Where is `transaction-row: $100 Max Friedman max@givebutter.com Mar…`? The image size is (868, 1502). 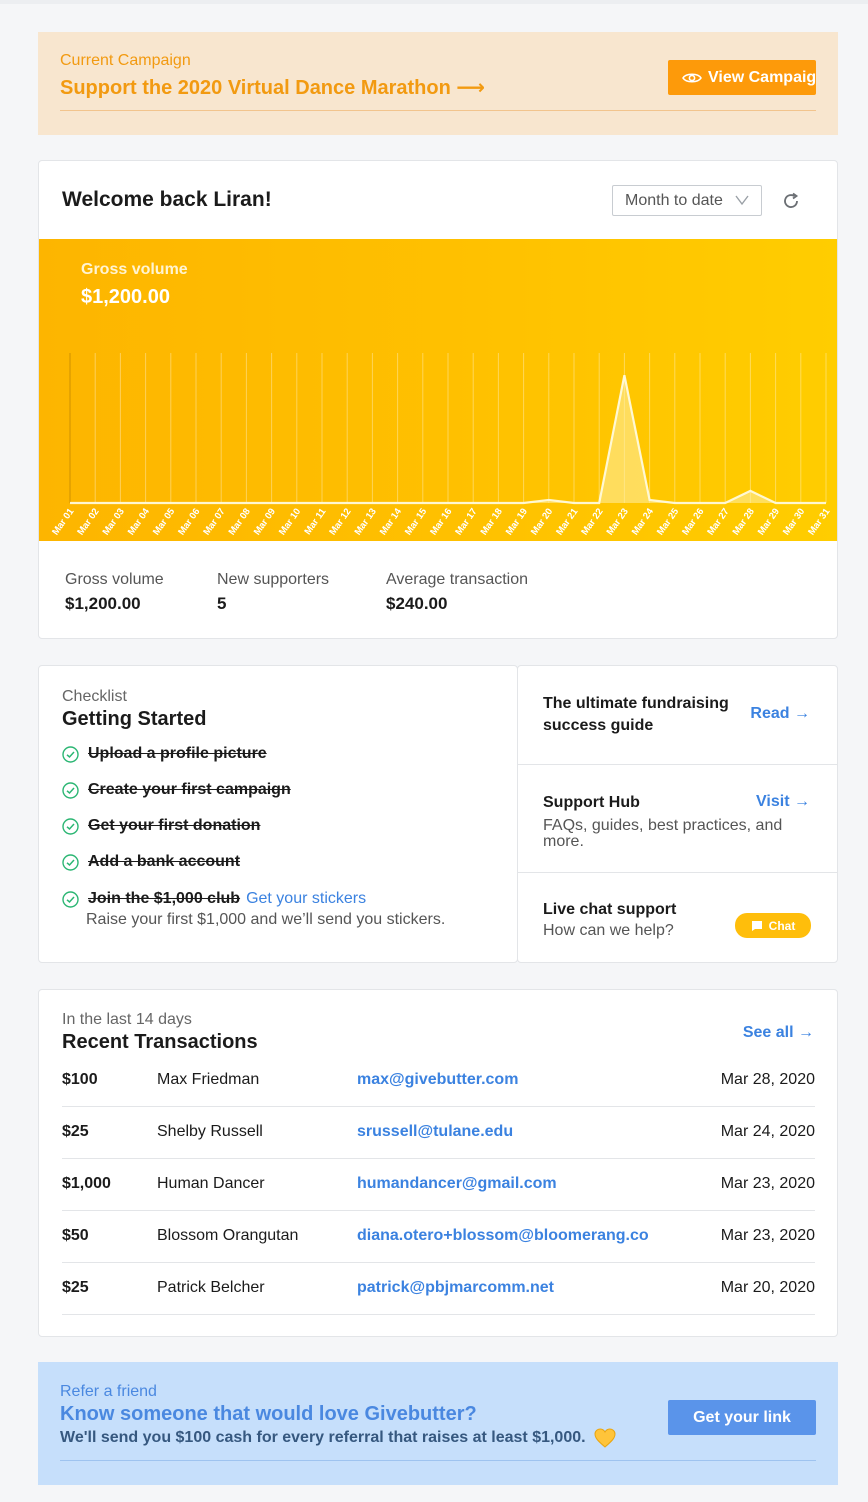 transaction-row: $100 Max Friedman max@givebutter.com Mar… is located at coordinates (438, 1081).